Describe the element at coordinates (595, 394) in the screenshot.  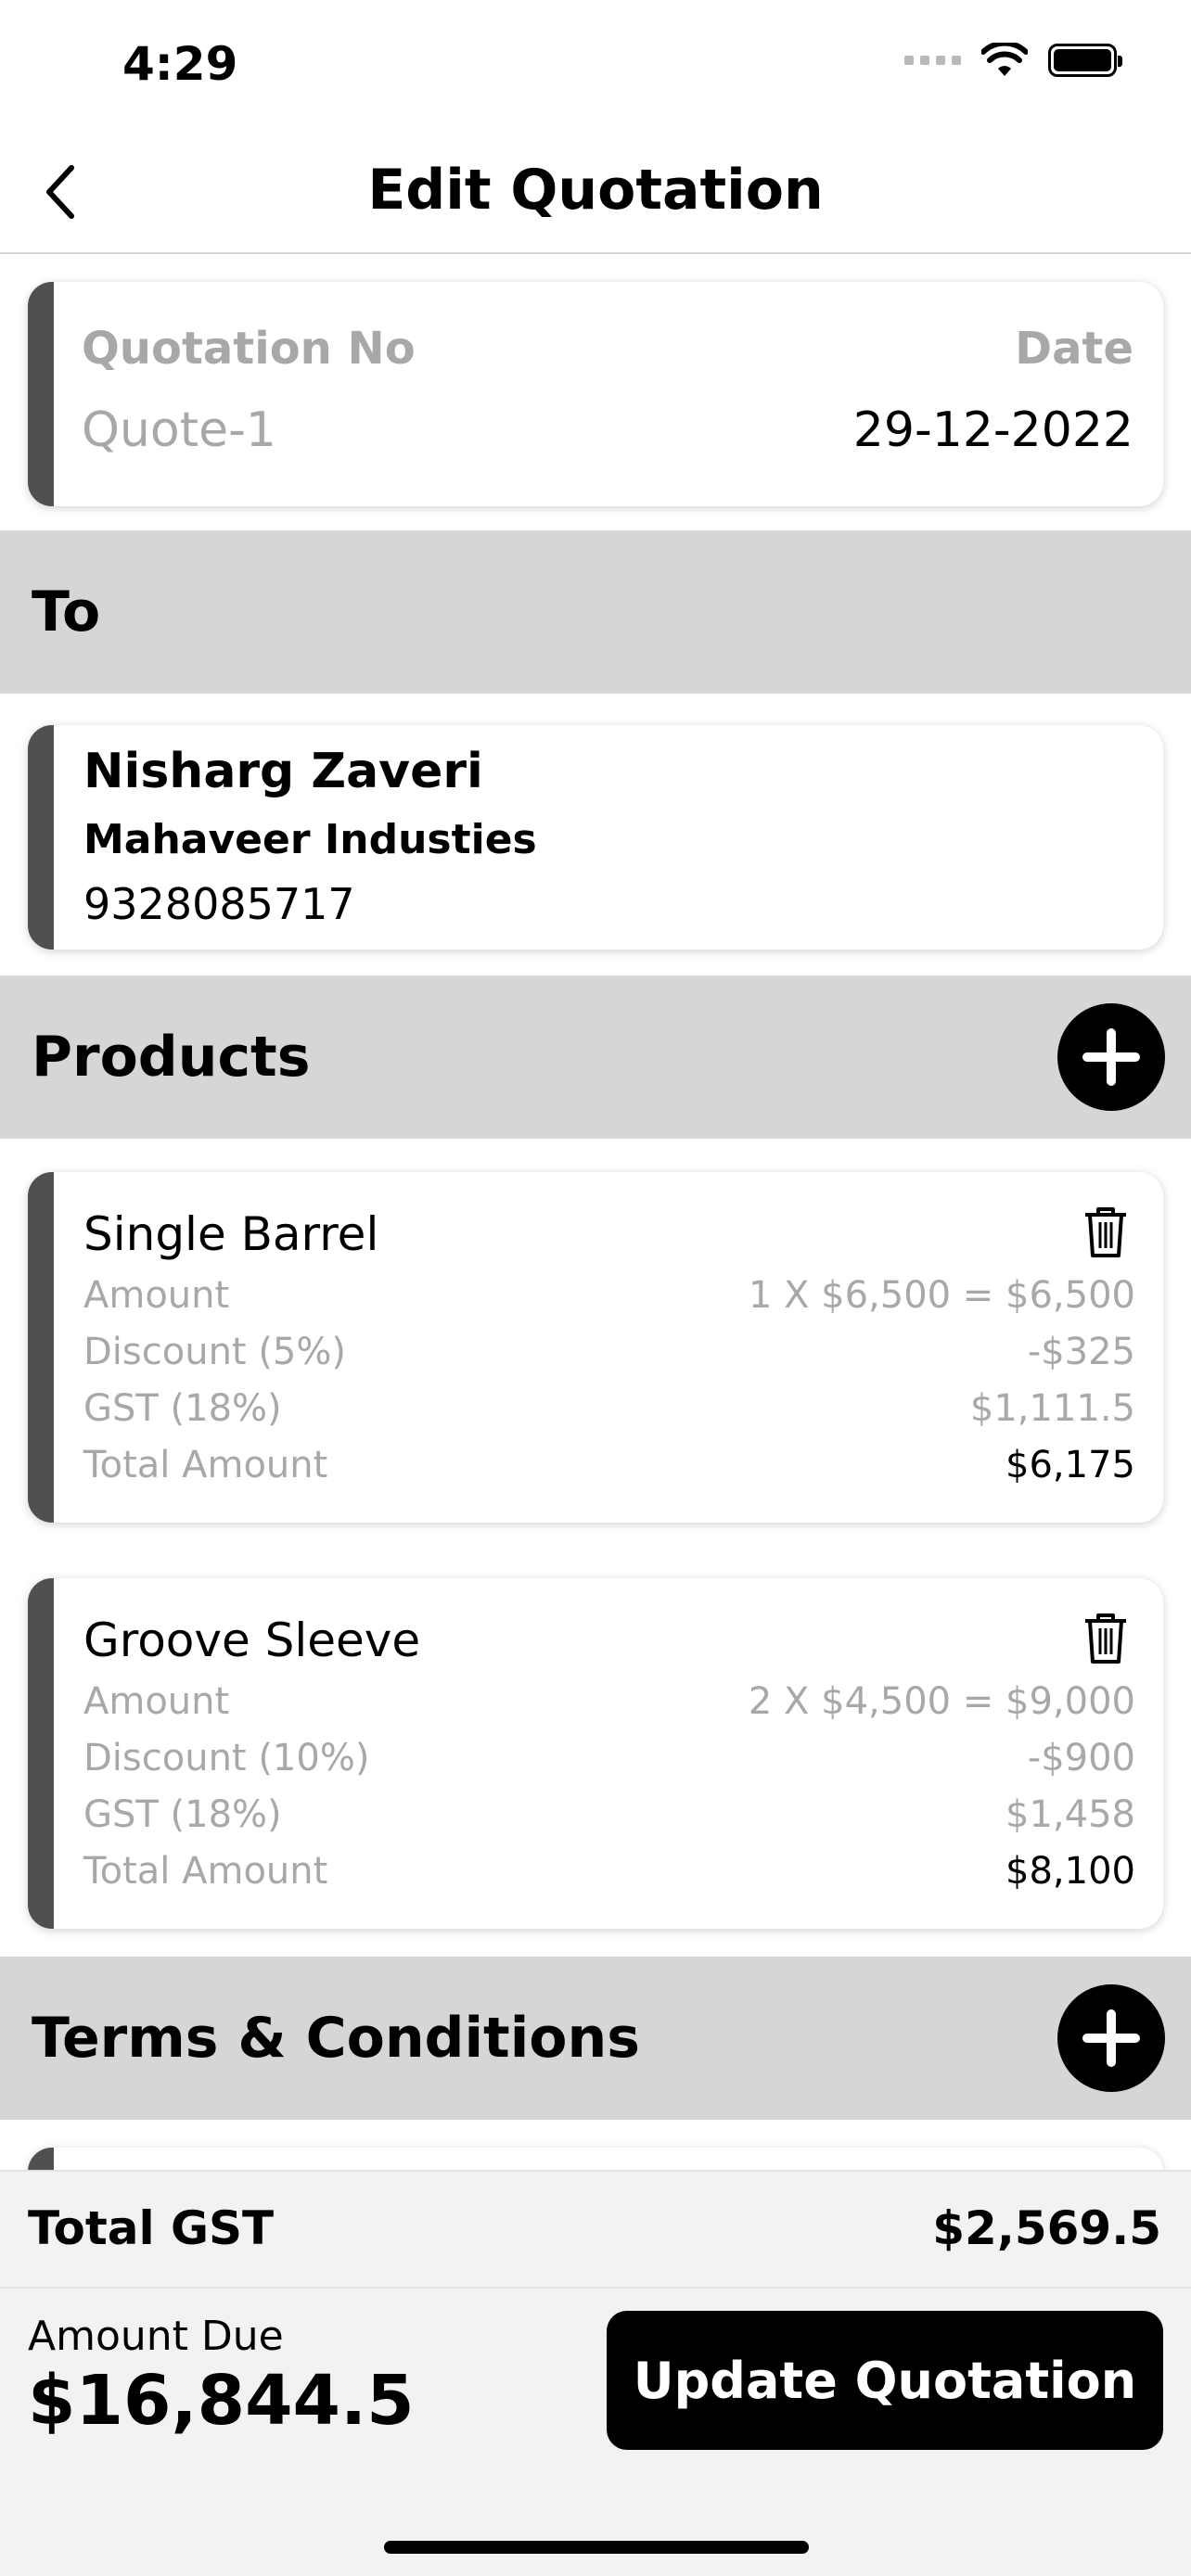
I see `quotation-card: Quotation No Date Quote-1 29-12-2022` at that location.